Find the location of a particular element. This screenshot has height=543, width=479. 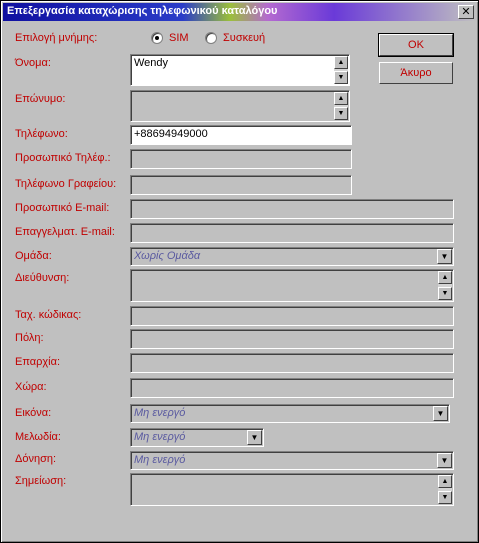

note-field: ▲ ▼ is located at coordinates (292, 489).